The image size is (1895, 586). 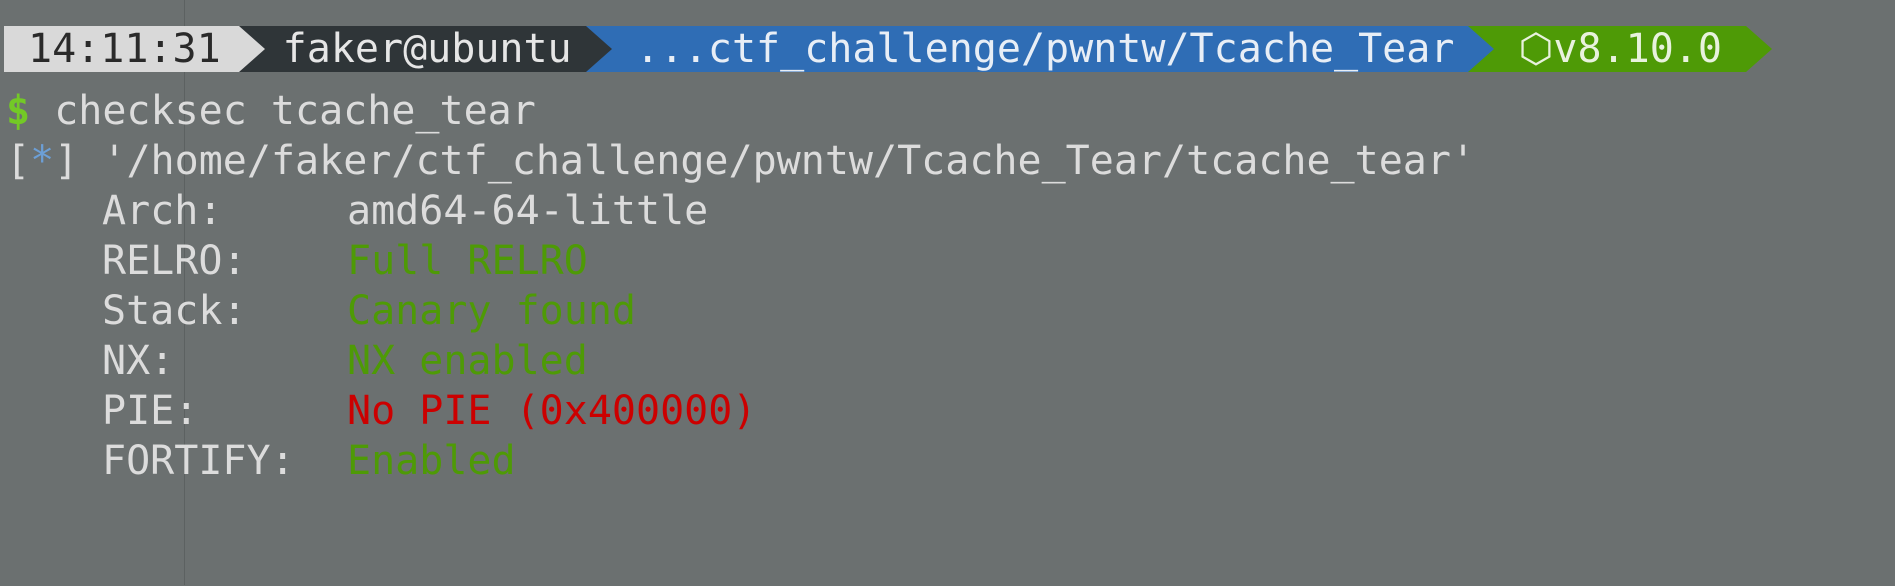 I want to click on relro-label: RELRO:, so click(x=174, y=261).